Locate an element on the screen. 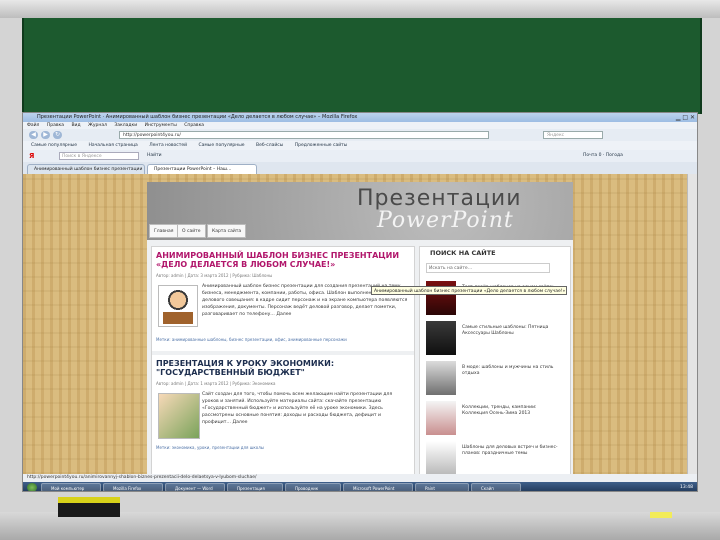  nav-home: Главная is located at coordinates (164, 231).